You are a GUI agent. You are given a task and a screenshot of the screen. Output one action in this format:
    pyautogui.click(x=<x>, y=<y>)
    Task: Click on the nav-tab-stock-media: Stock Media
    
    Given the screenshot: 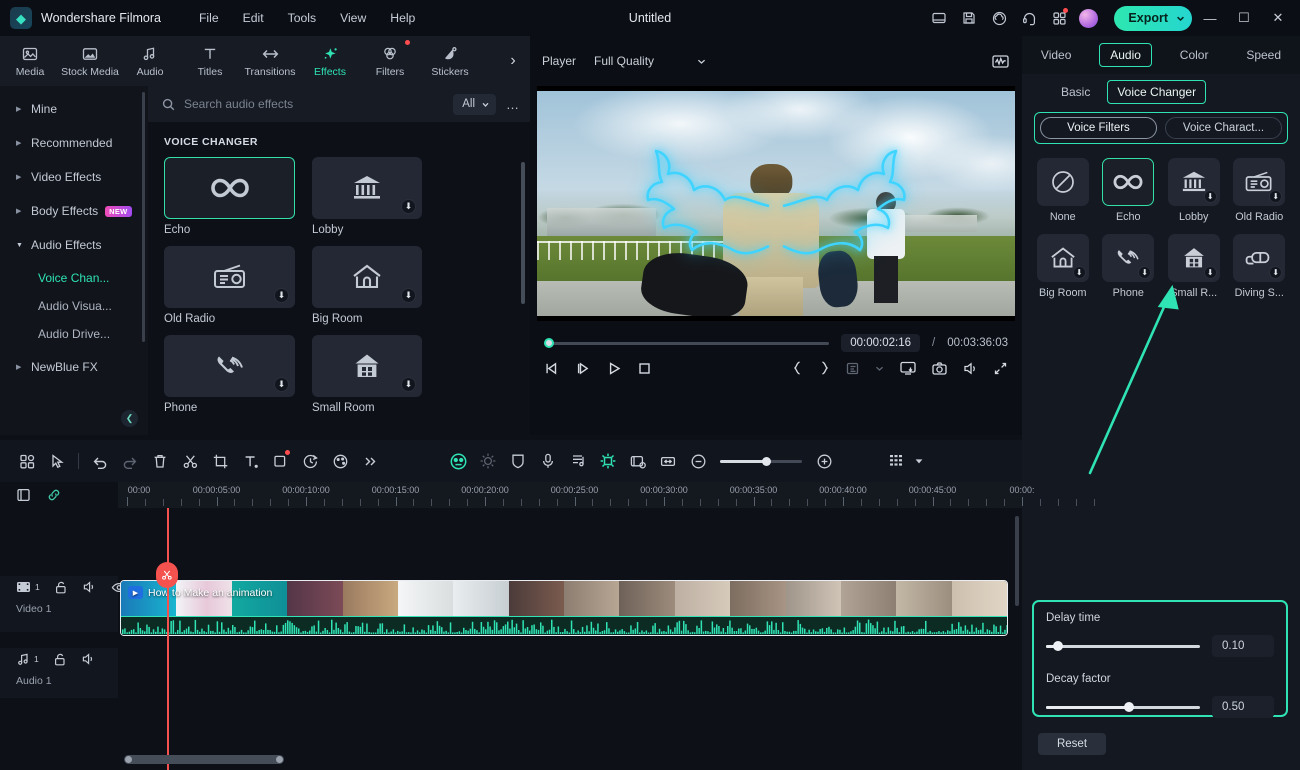 What is the action you would take?
    pyautogui.click(x=90, y=61)
    